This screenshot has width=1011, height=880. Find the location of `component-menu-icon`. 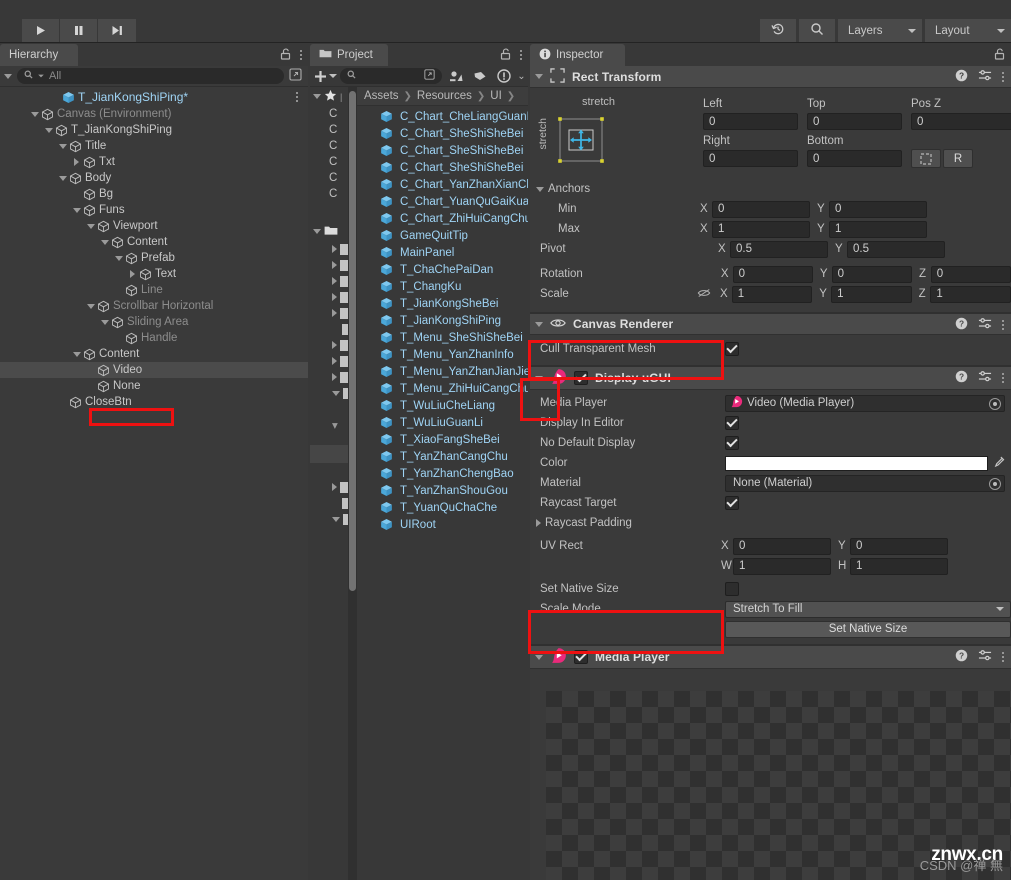

component-menu-icon is located at coordinates (1003, 657).